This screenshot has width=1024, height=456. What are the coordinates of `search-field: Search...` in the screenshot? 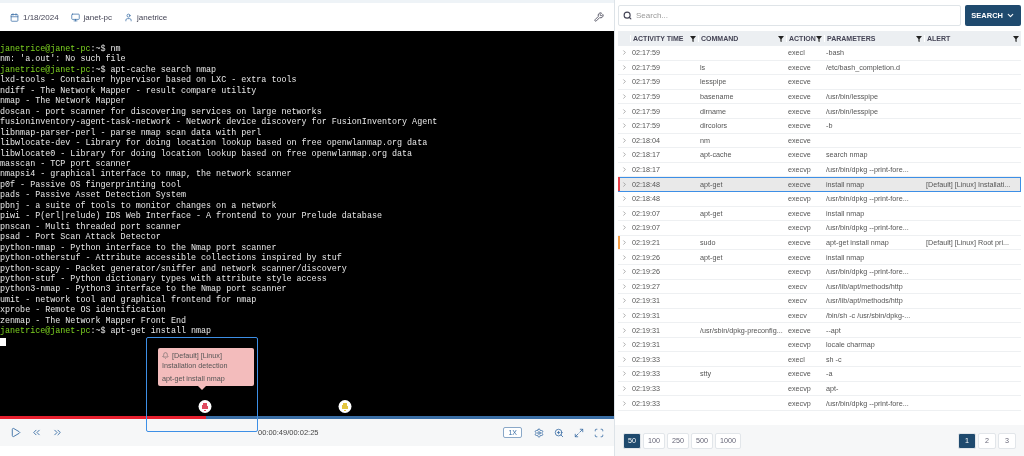 It's located at (790, 15).